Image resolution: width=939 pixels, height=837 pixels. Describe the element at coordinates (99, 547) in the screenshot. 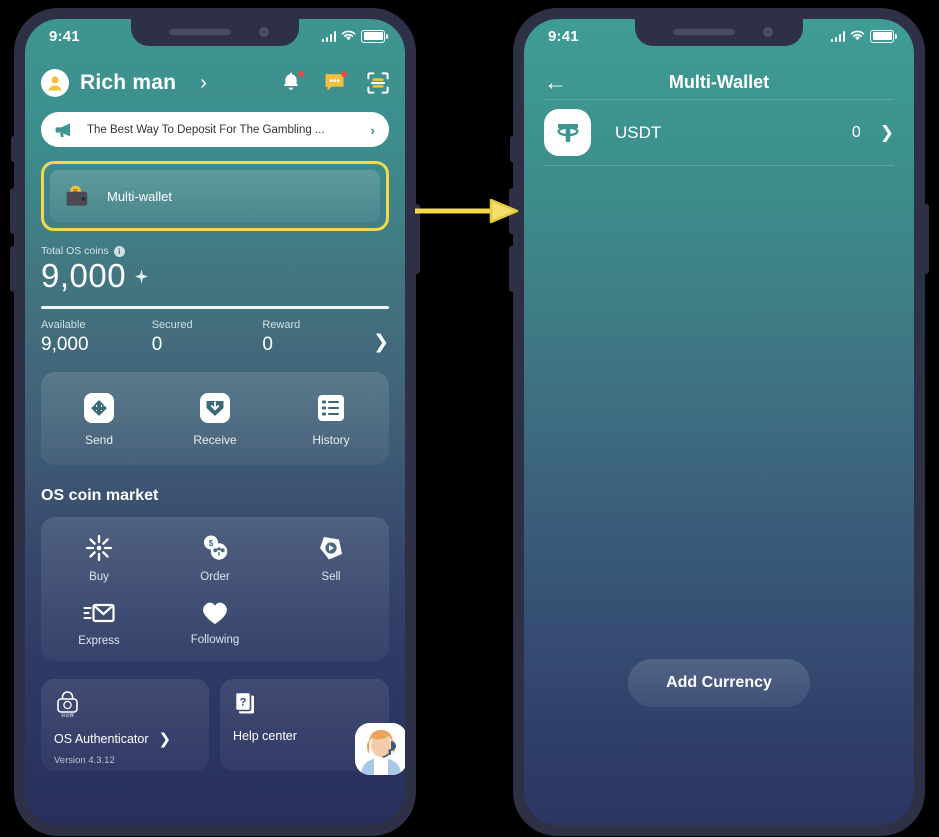

I see `buy-burst-icon` at that location.